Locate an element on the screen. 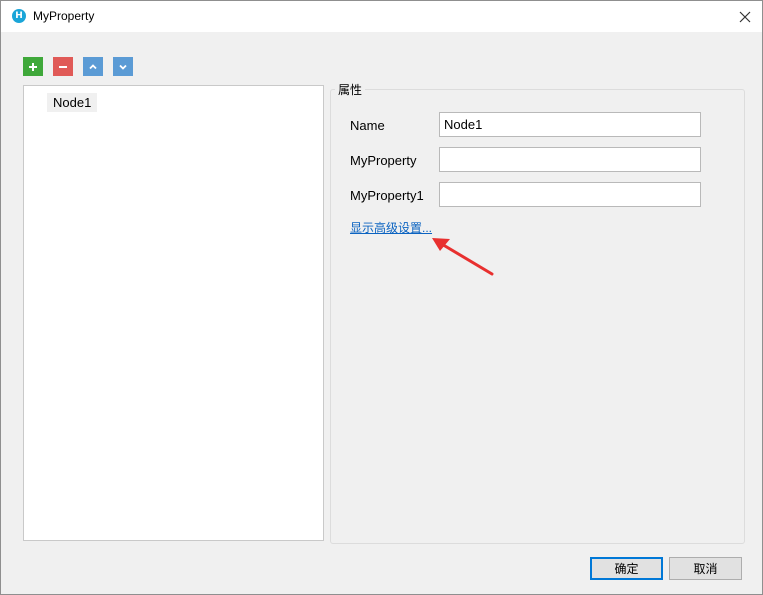 Image resolution: width=763 pixels, height=595 pixels. myproperty-field is located at coordinates (570, 159).